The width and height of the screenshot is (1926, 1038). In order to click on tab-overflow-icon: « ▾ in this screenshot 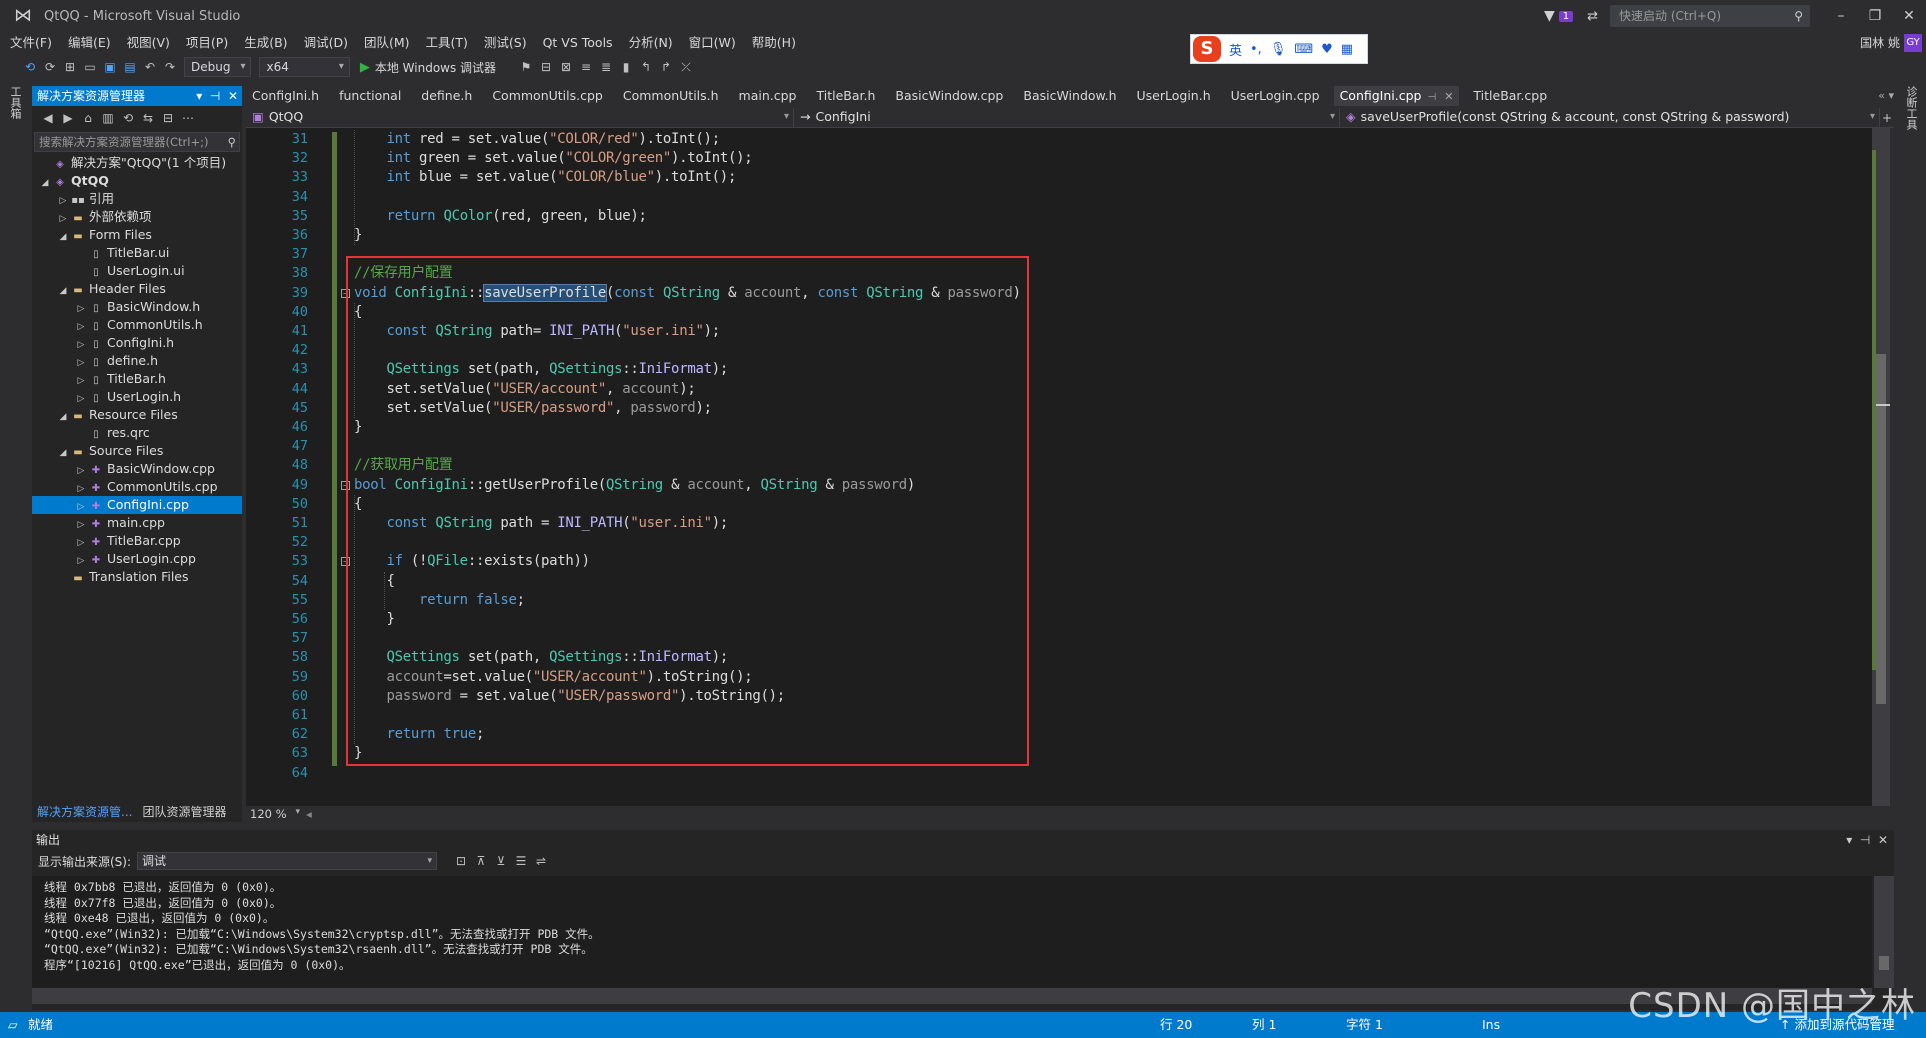, I will do `click(1886, 96)`.